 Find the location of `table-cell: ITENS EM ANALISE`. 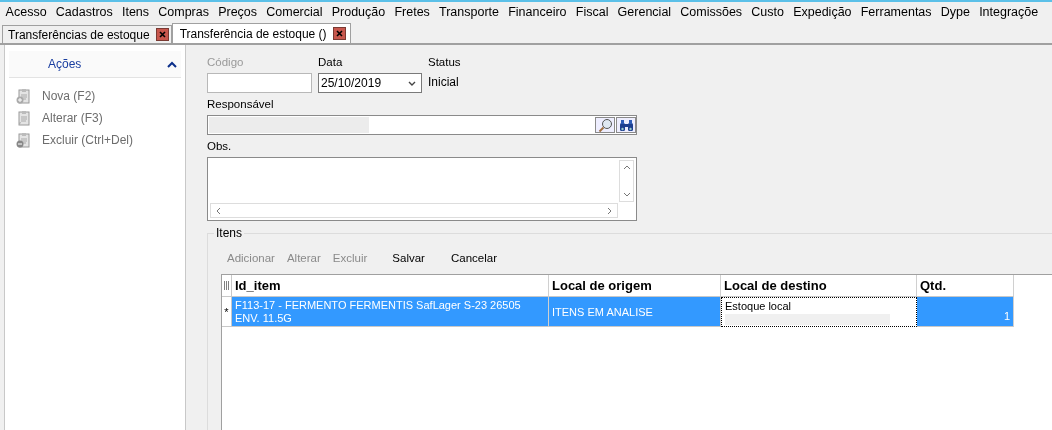

table-cell: ITENS EM ANALISE is located at coordinates (635, 312).